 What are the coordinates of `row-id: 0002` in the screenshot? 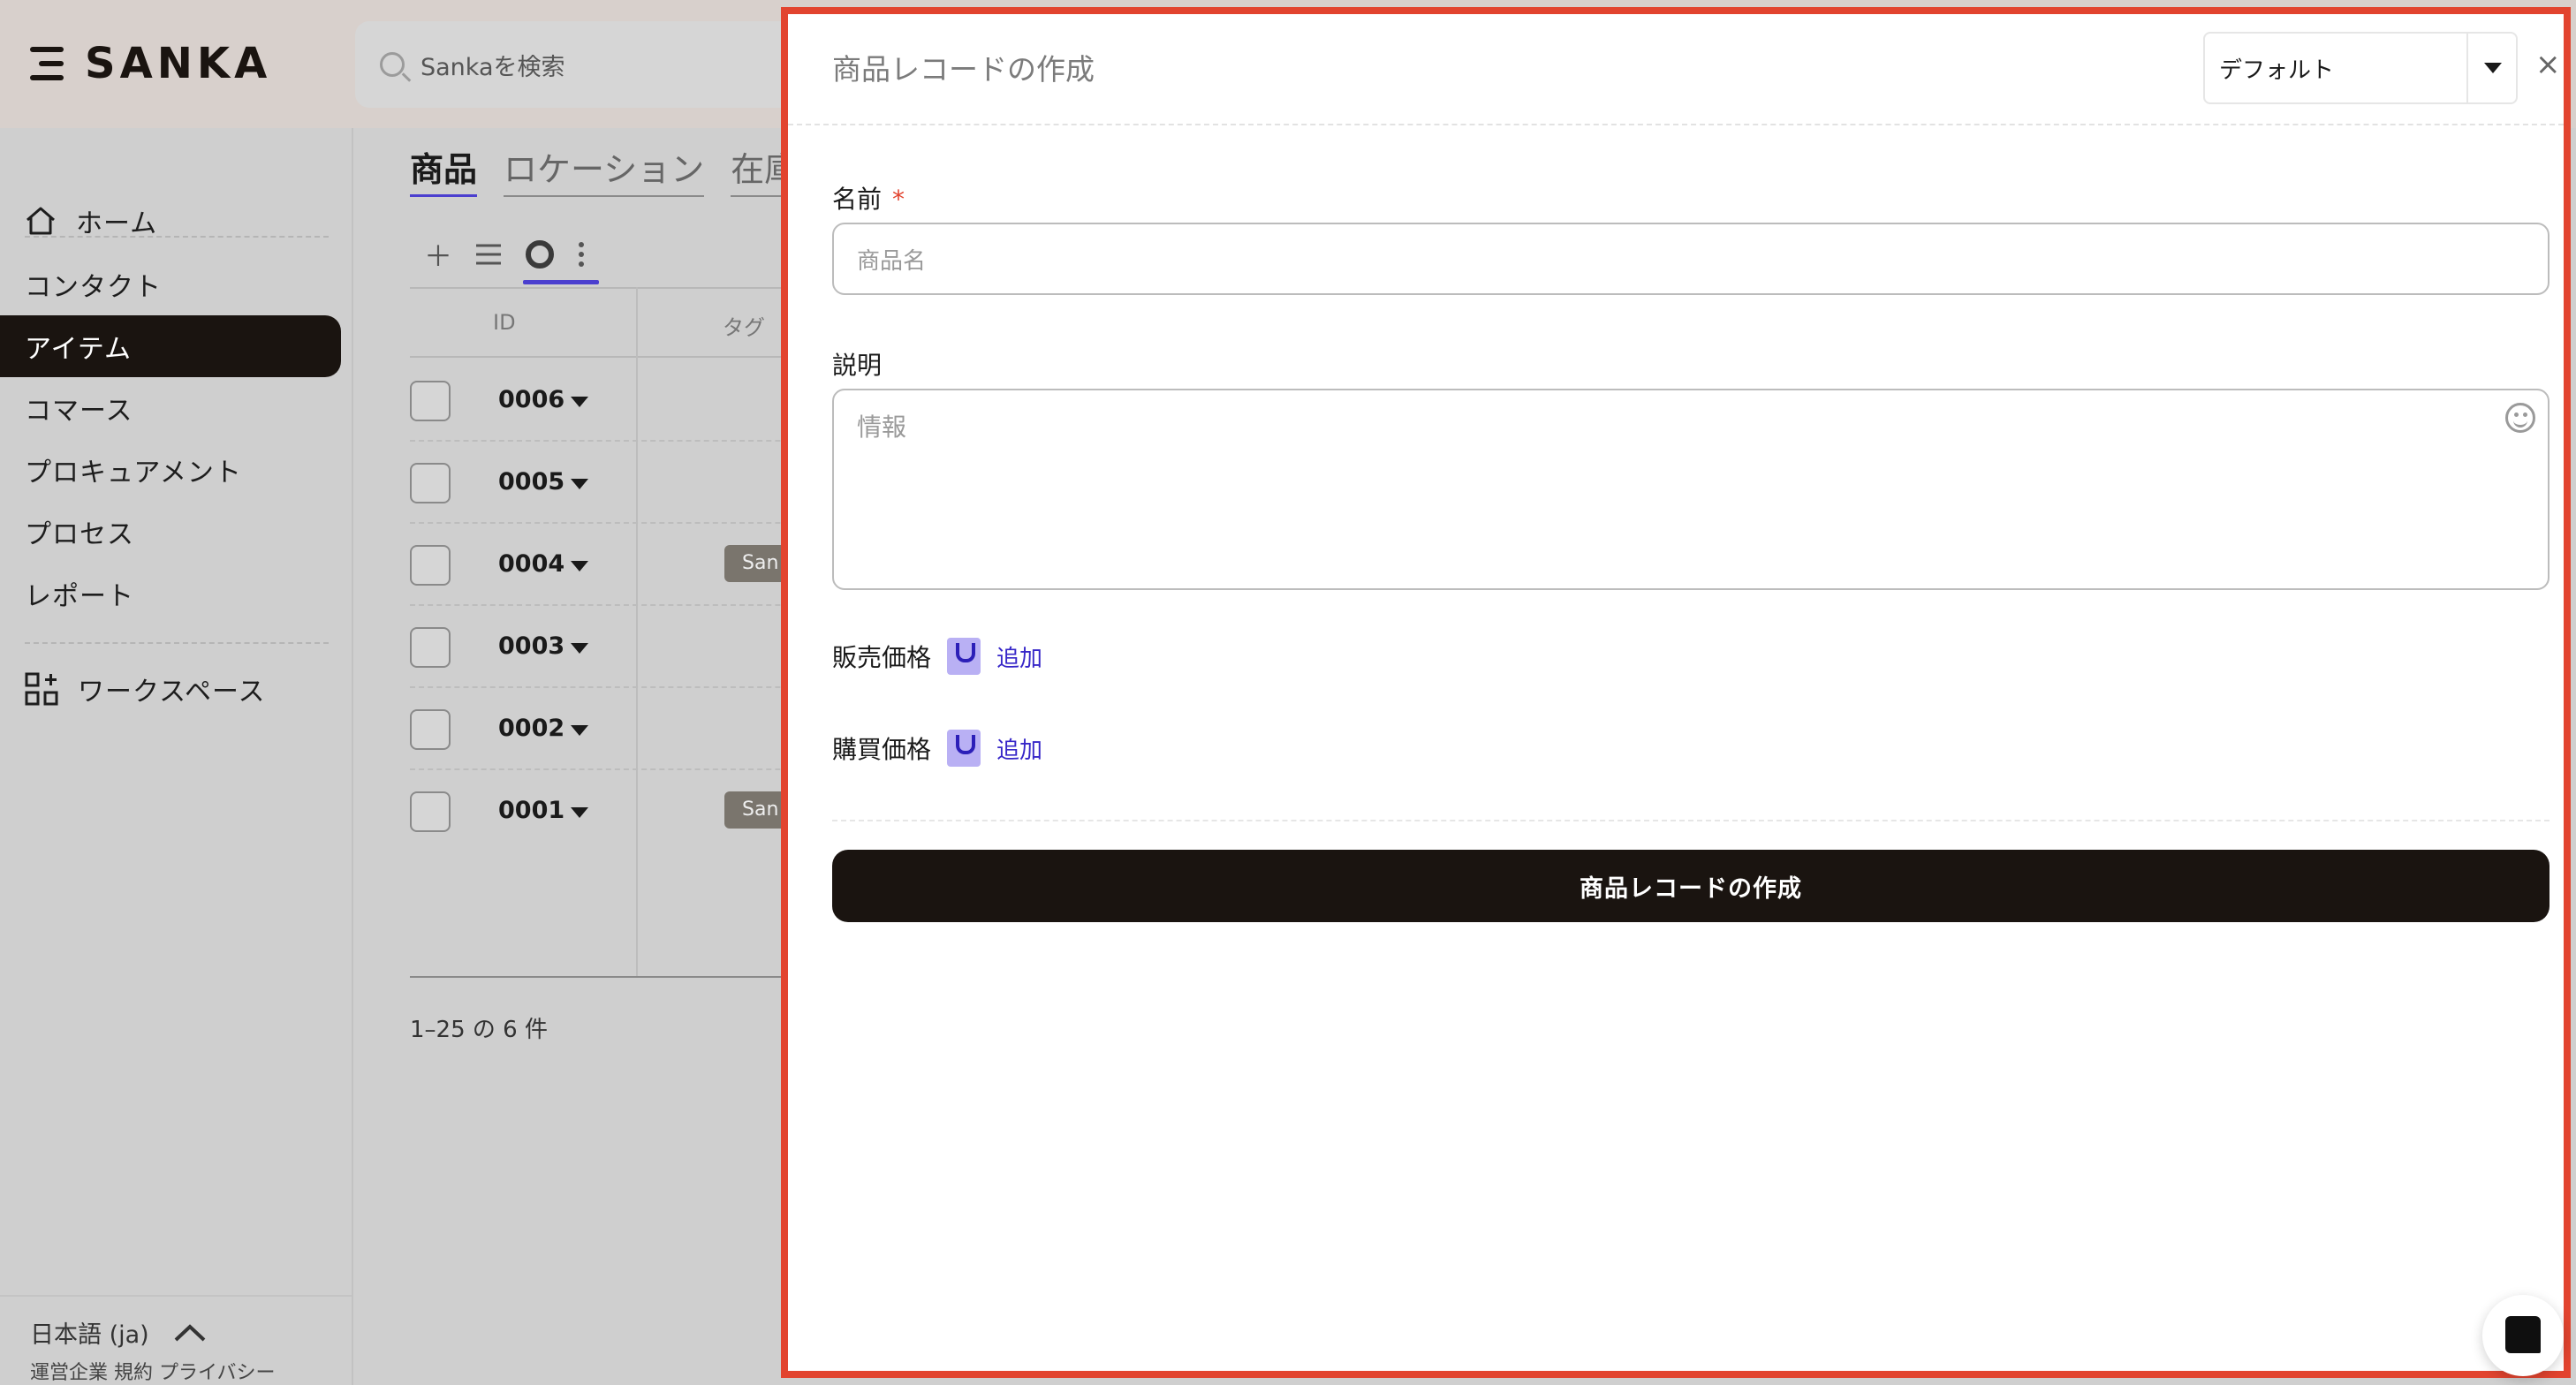 It's located at (531, 729).